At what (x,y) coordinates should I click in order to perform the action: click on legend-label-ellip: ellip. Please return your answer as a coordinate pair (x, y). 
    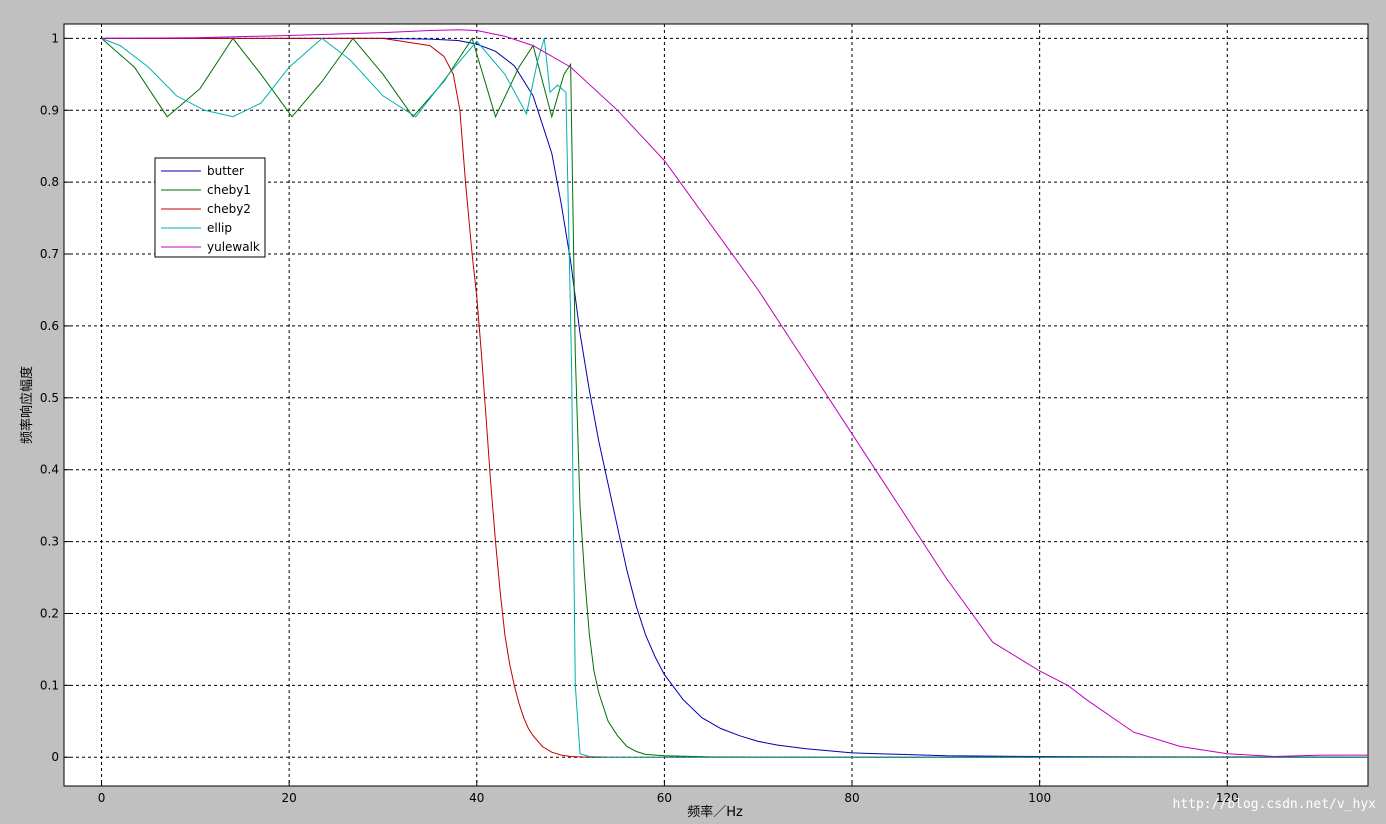
    Looking at the image, I should click on (219, 228).